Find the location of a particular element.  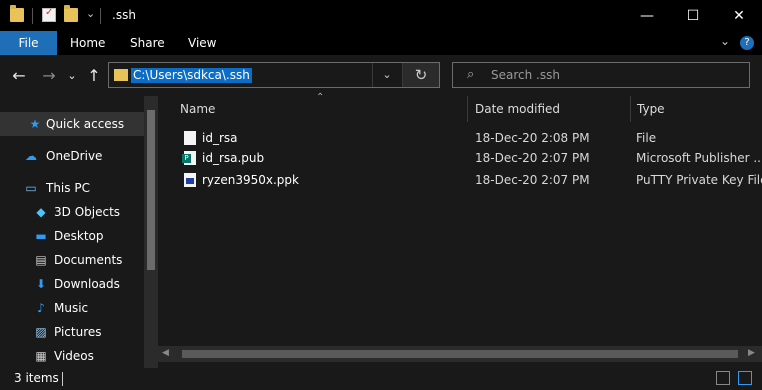

expand-ribbon-icon: ⌄ is located at coordinates (725, 41).